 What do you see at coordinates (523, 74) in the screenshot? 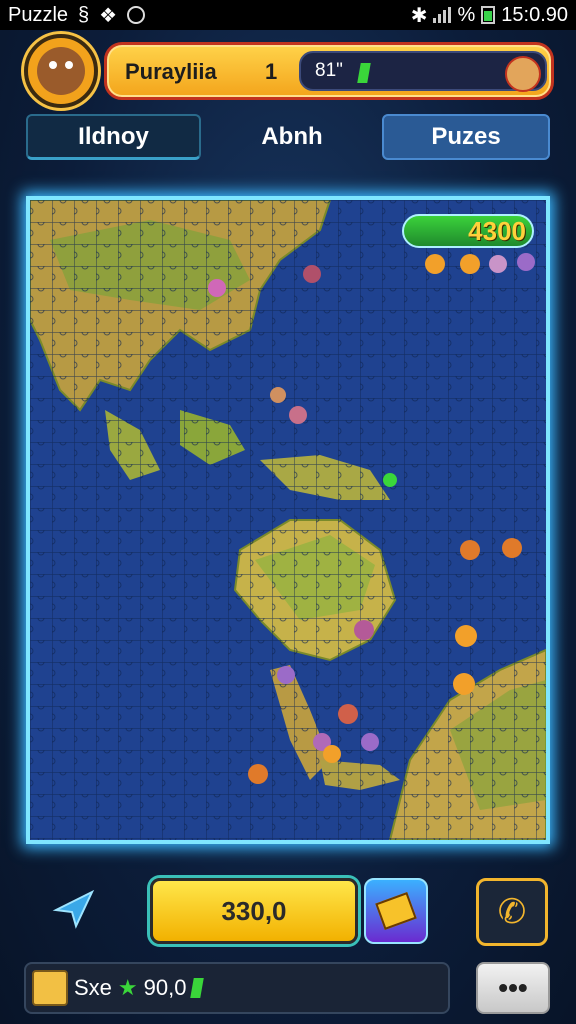
I see `opponent-avatar` at bounding box center [523, 74].